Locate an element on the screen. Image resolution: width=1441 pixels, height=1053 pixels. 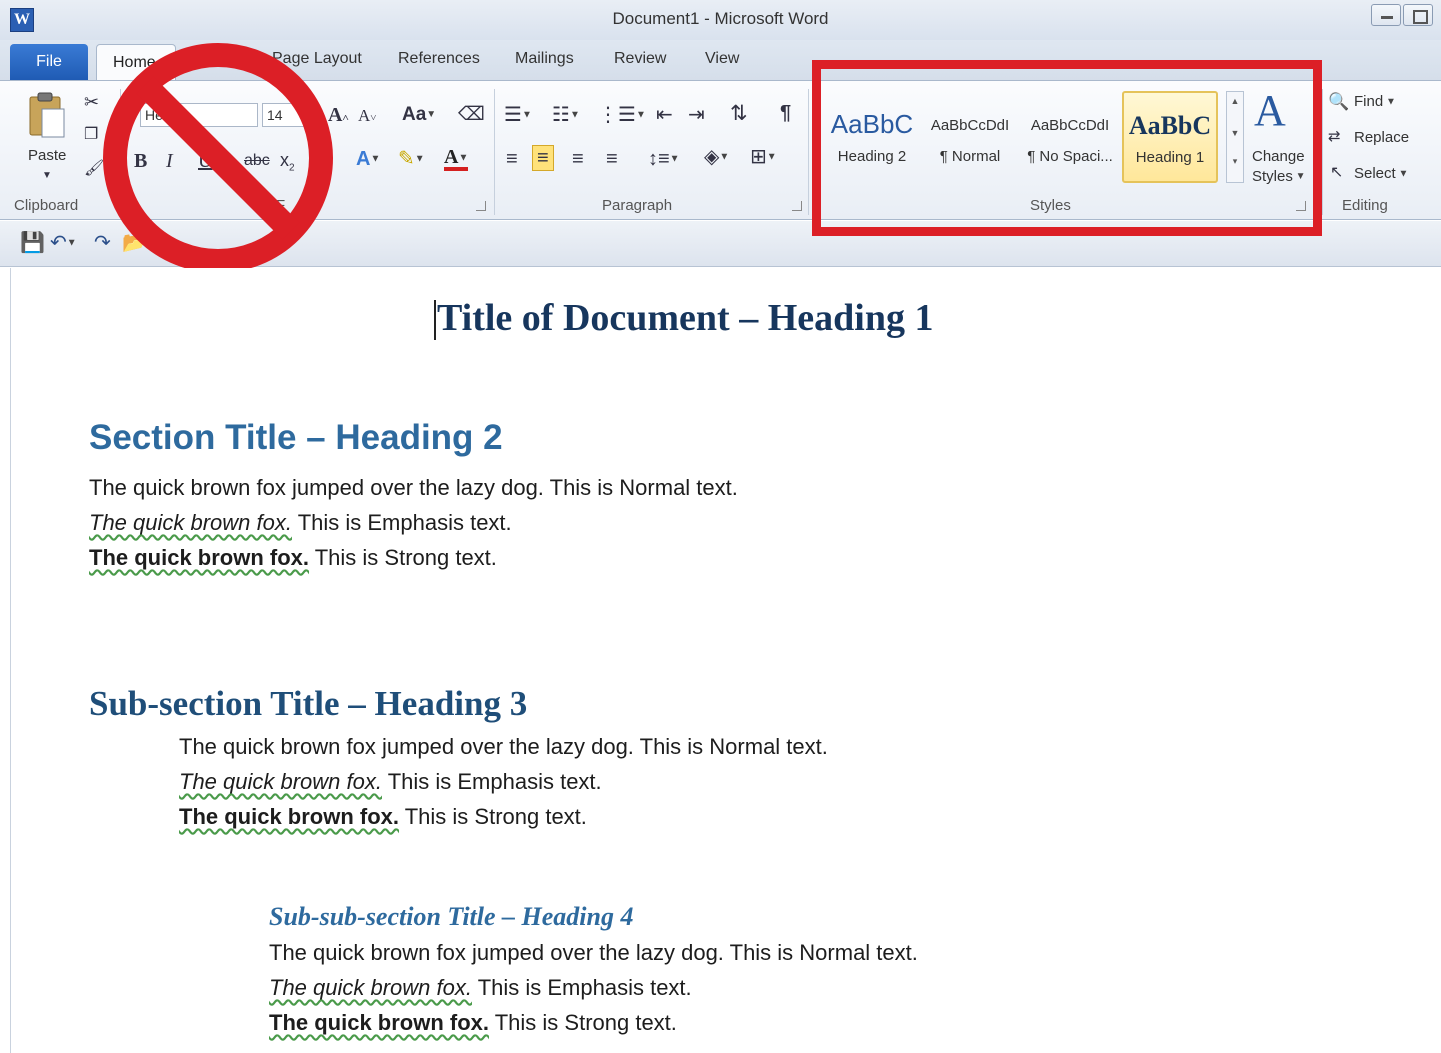
decrease-indent-icon: ⇤ is located at coordinates (664, 115).